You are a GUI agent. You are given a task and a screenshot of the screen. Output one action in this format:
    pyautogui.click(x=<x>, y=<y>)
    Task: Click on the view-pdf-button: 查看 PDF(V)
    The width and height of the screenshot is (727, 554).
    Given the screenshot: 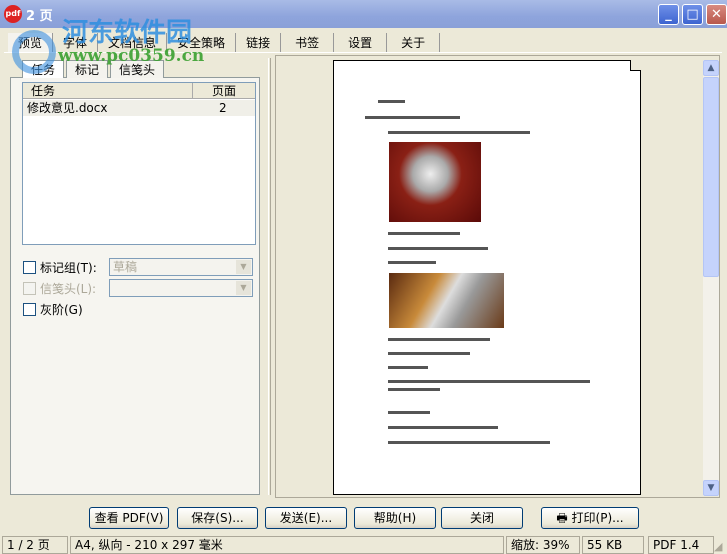 What is the action you would take?
    pyautogui.click(x=129, y=518)
    